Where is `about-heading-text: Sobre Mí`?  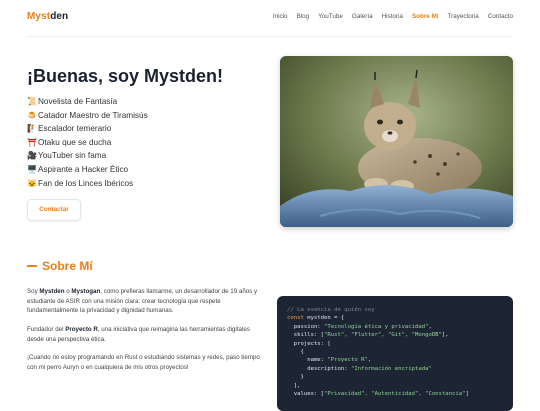 about-heading-text: Sobre Mí is located at coordinates (67, 266).